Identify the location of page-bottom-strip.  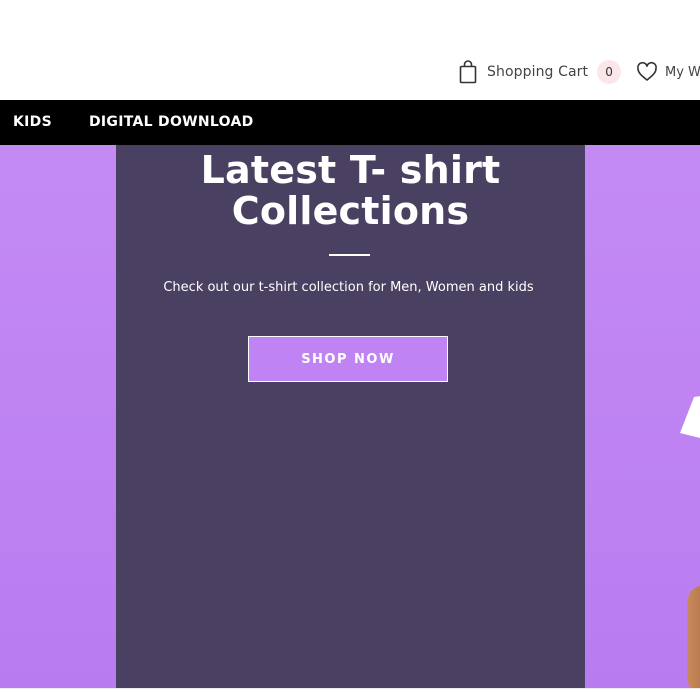
(350, 694).